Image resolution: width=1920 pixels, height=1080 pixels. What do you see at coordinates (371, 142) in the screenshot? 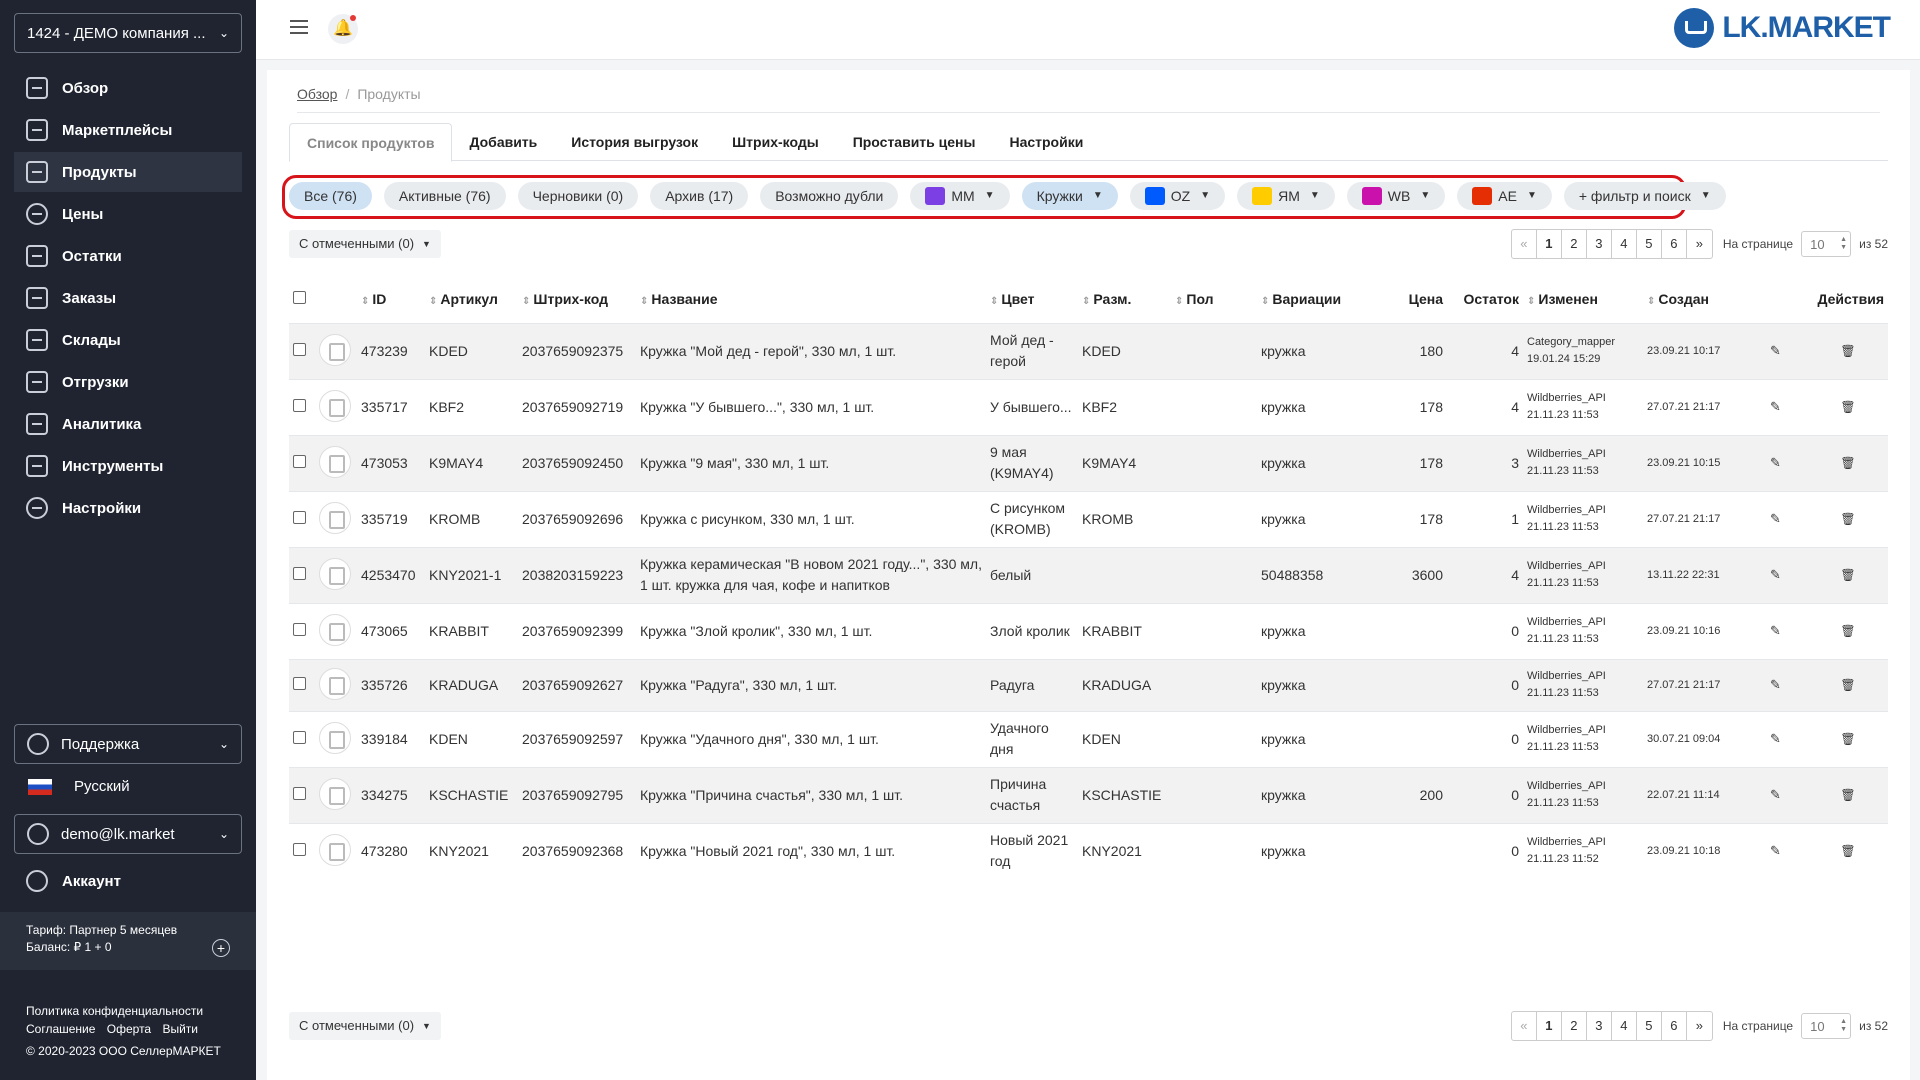
I see `tab: Список продуктов` at bounding box center [371, 142].